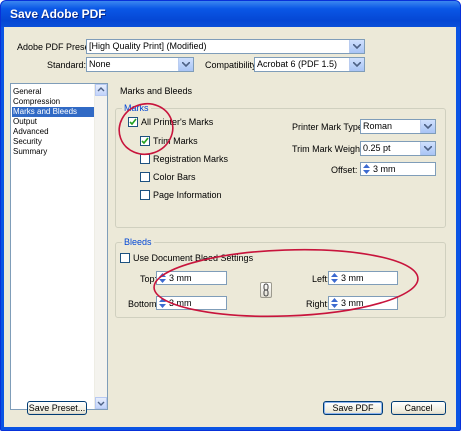  What do you see at coordinates (230, 14) in the screenshot?
I see `title-bar: Save Adobe PDF` at bounding box center [230, 14].